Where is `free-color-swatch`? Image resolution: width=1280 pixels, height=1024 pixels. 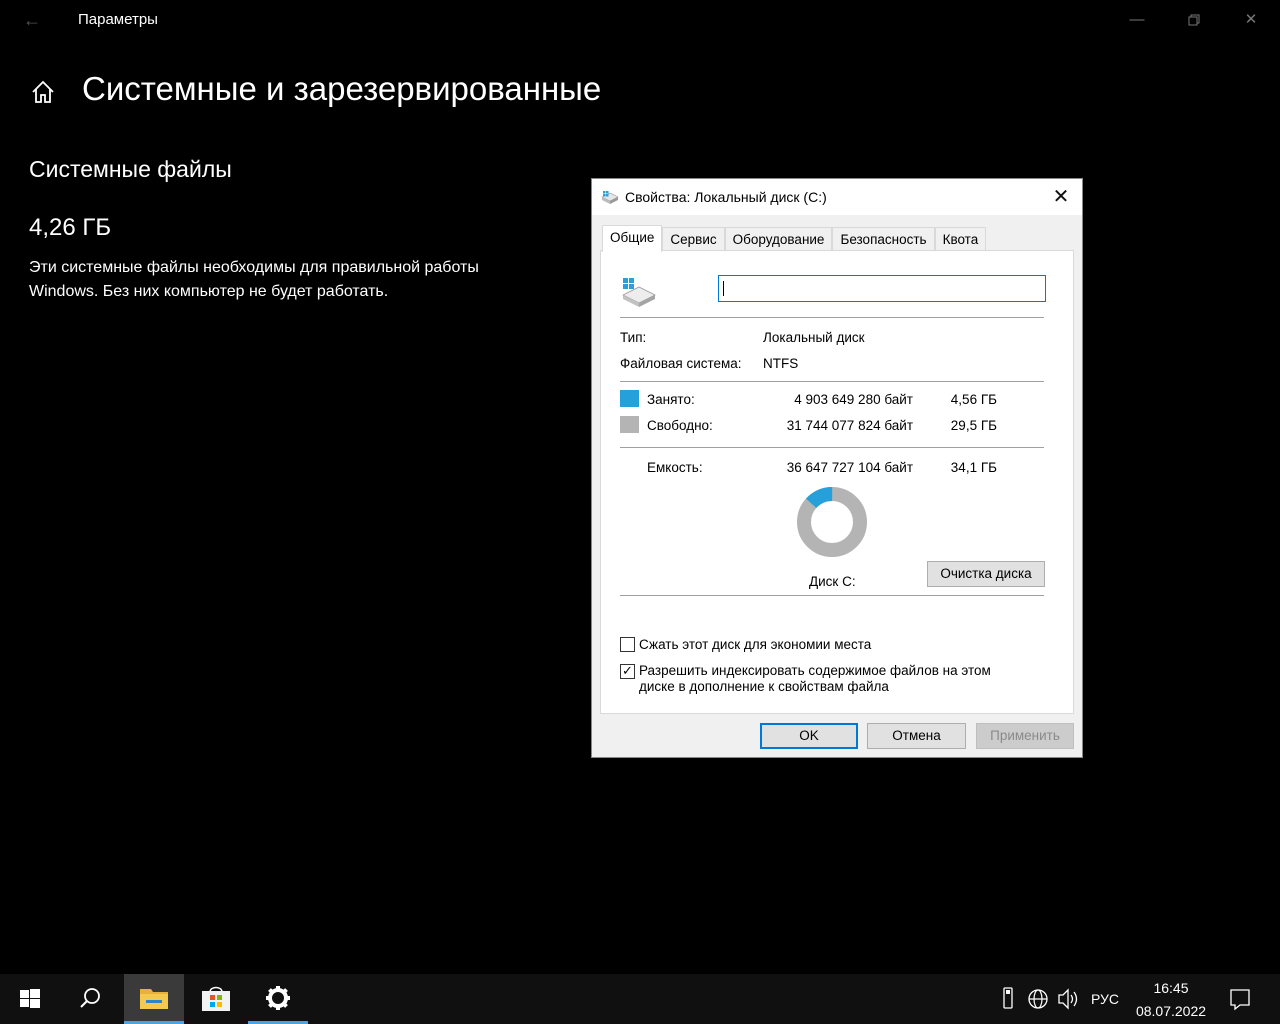
free-color-swatch is located at coordinates (629, 424).